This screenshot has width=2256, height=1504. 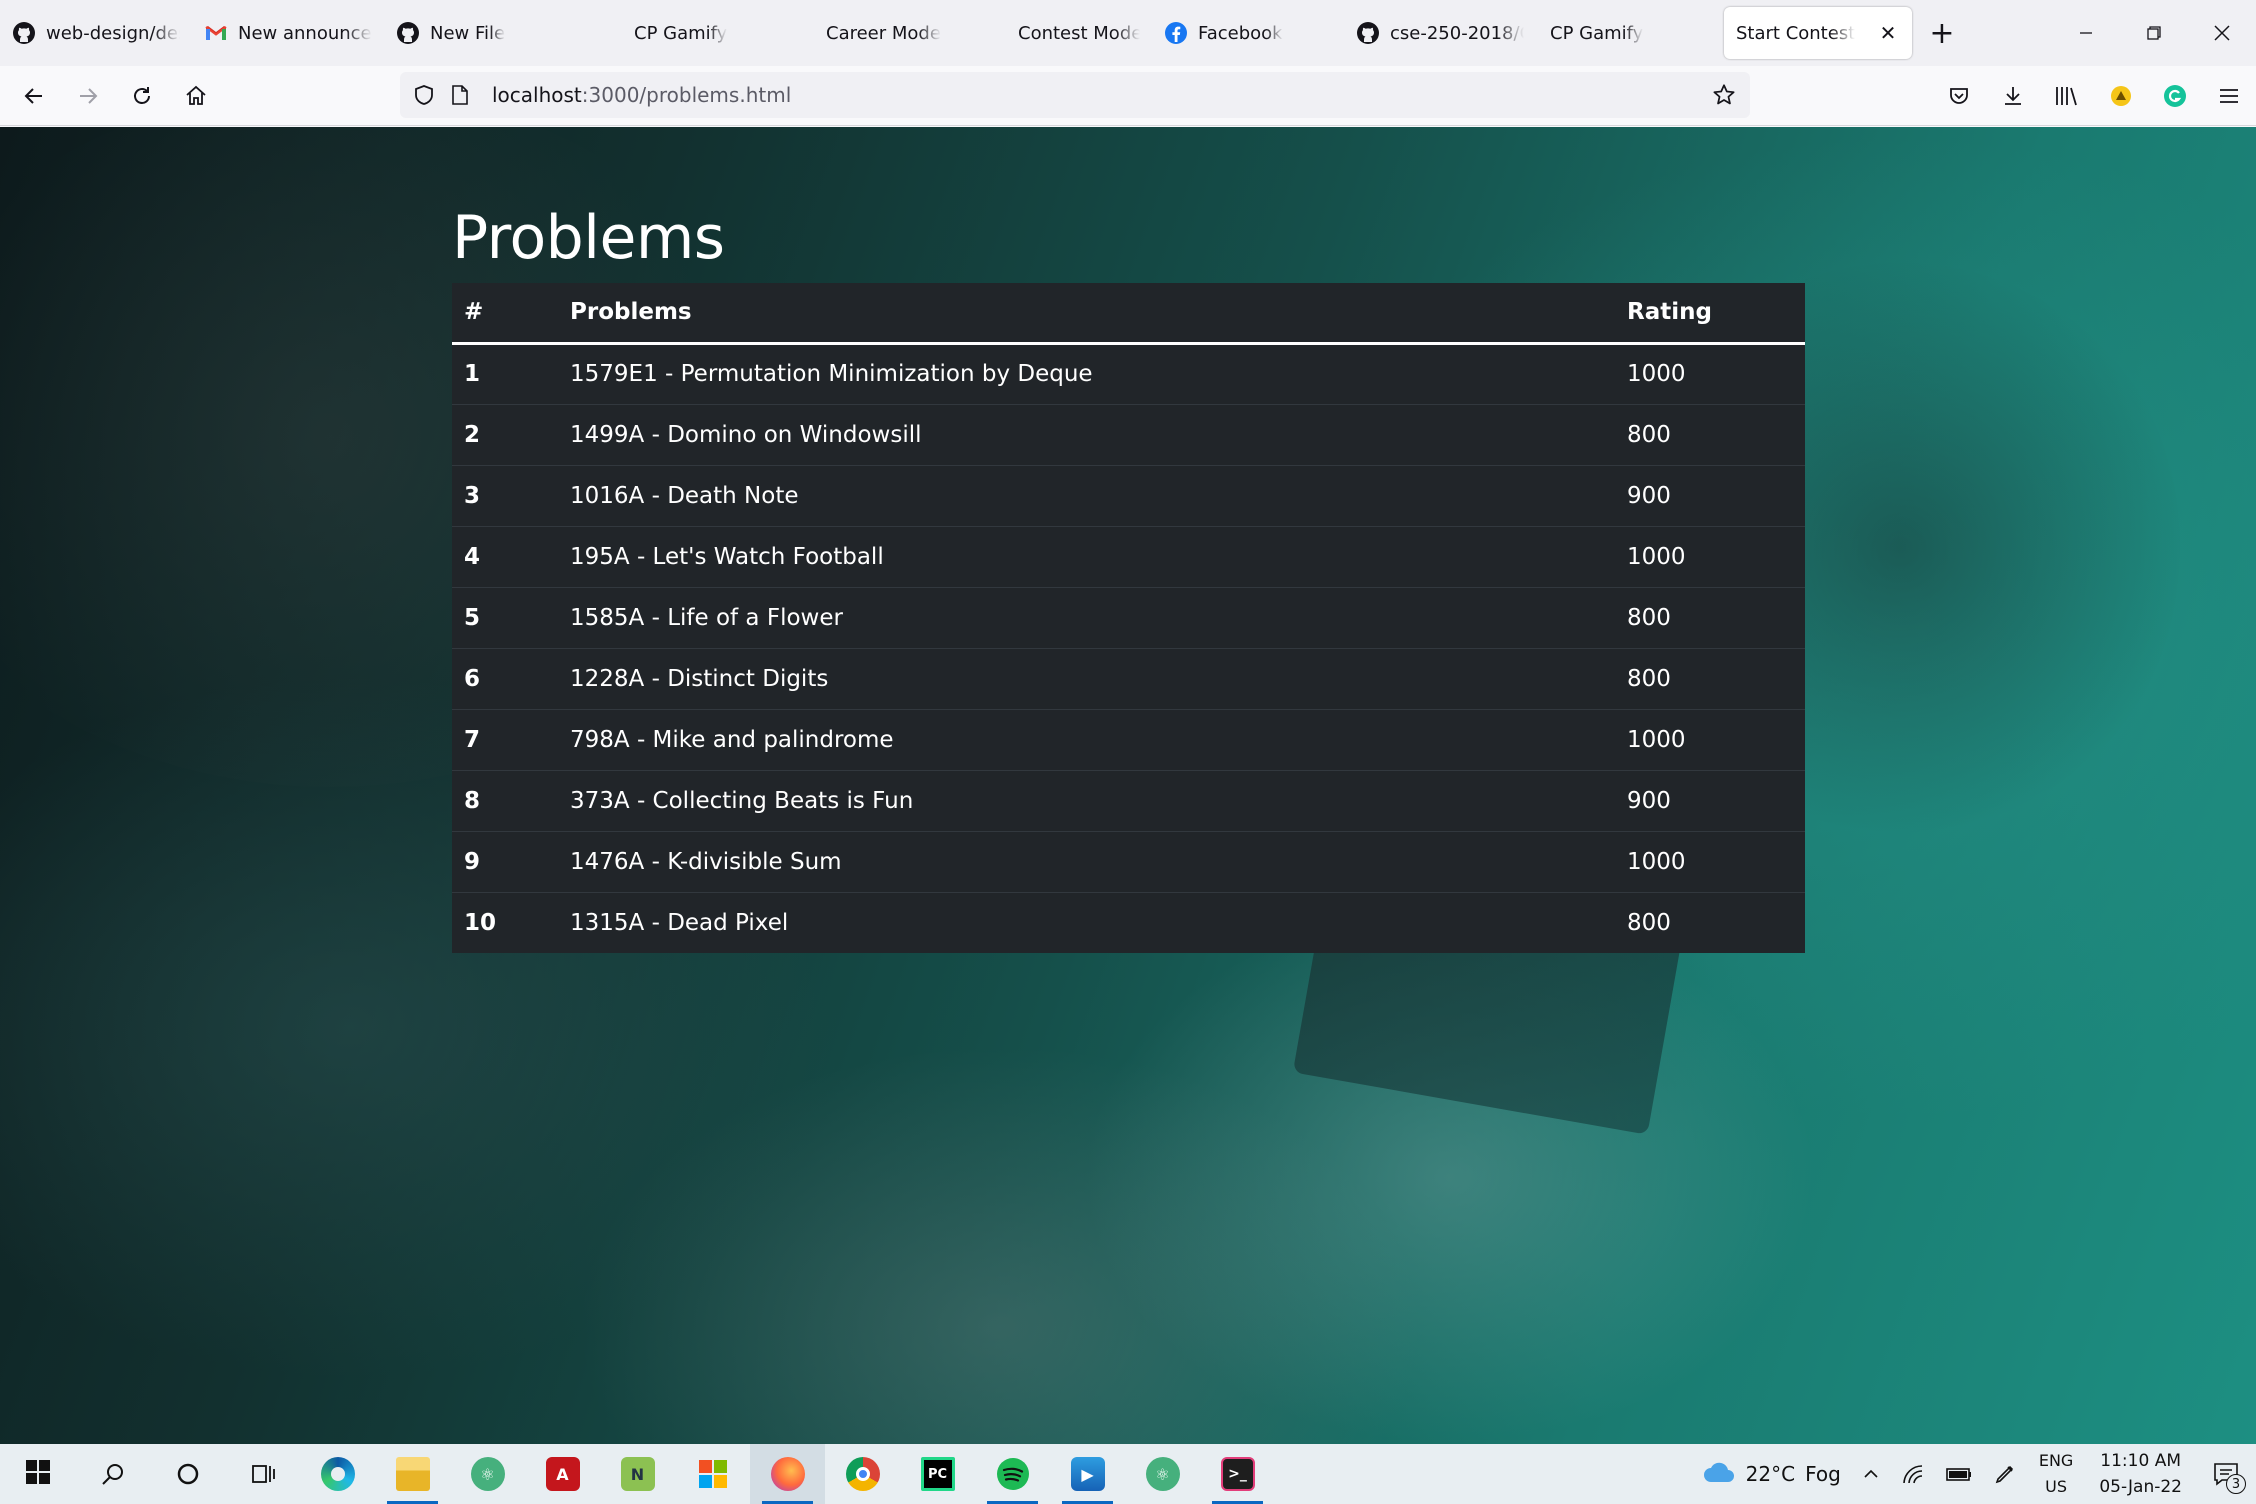 I want to click on tab-facebook: Facebook, so click(x=1248, y=33).